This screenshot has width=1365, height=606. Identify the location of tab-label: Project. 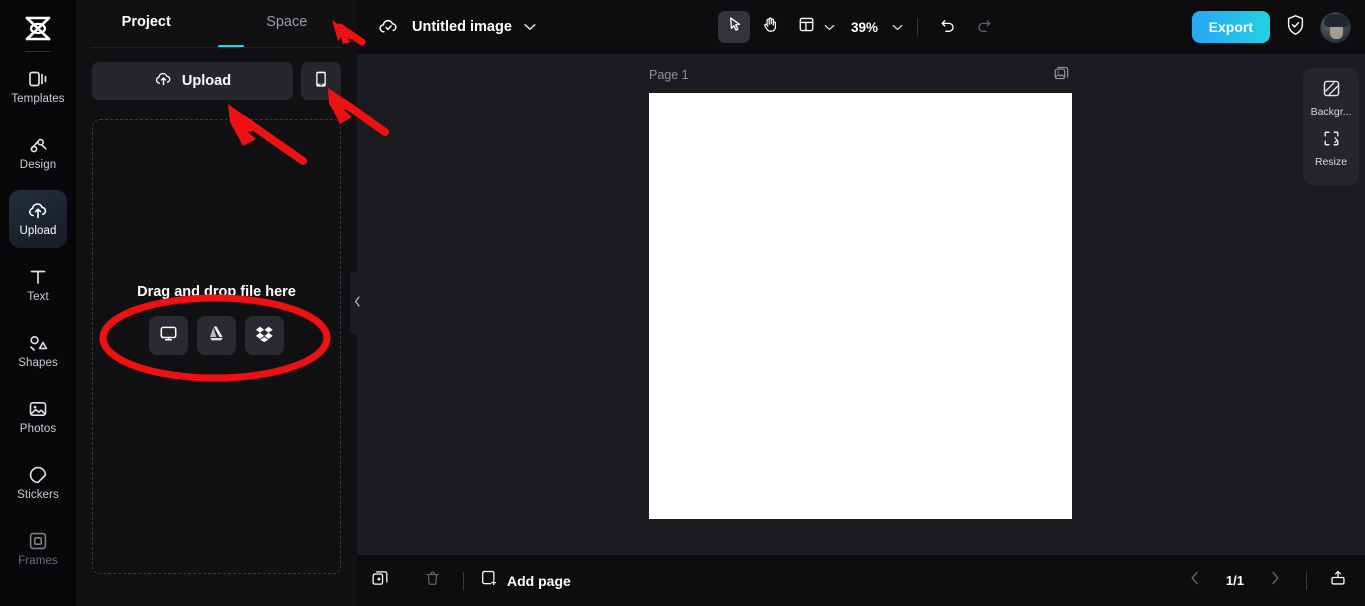
(146, 22).